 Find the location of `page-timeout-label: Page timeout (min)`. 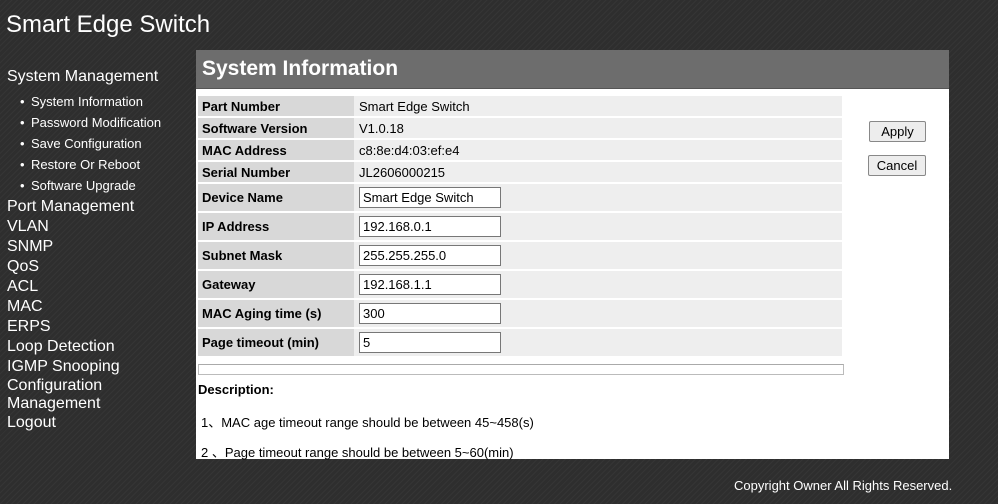

page-timeout-label: Page timeout (min) is located at coordinates (276, 342).